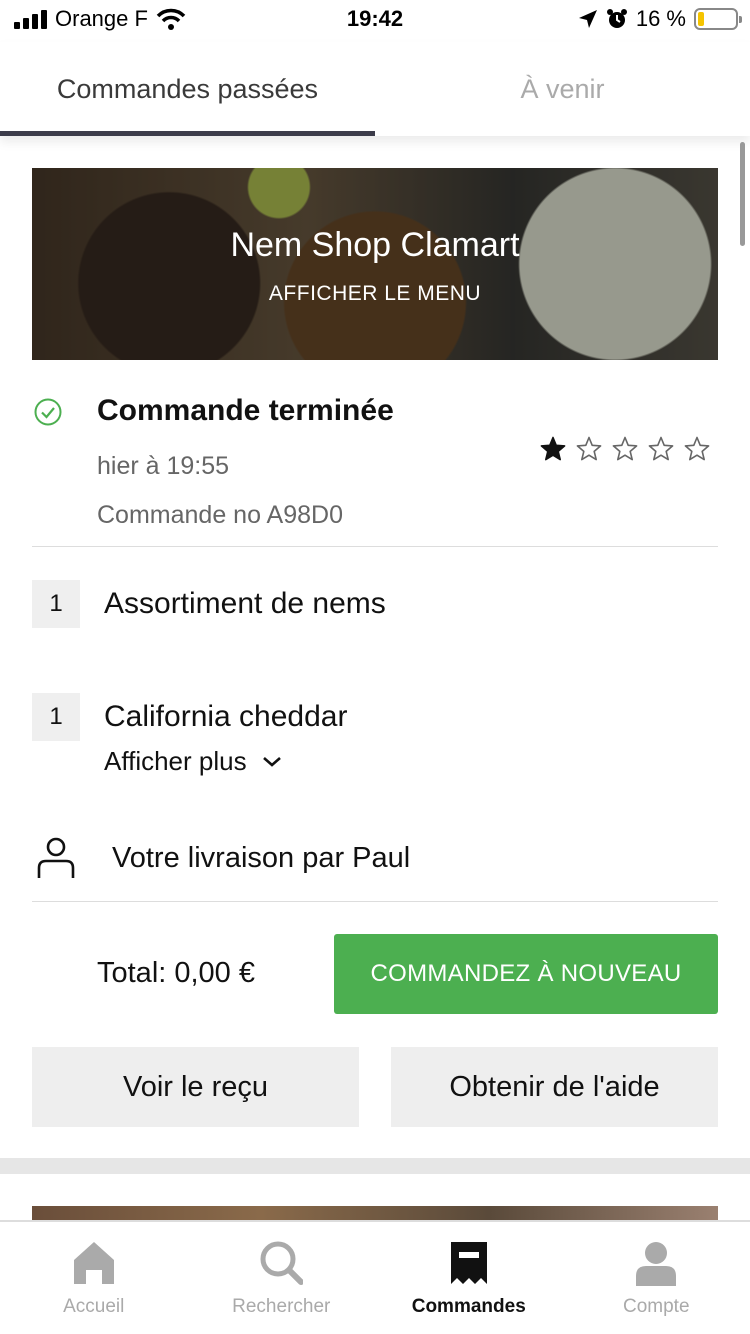 This screenshot has width=750, height=1334. Describe the element at coordinates (718, 19) in the screenshot. I see `battery-icon` at that location.